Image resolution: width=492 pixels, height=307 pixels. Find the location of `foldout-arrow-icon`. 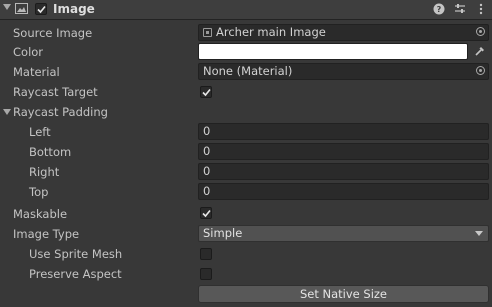

foldout-arrow-icon is located at coordinates (7, 7).